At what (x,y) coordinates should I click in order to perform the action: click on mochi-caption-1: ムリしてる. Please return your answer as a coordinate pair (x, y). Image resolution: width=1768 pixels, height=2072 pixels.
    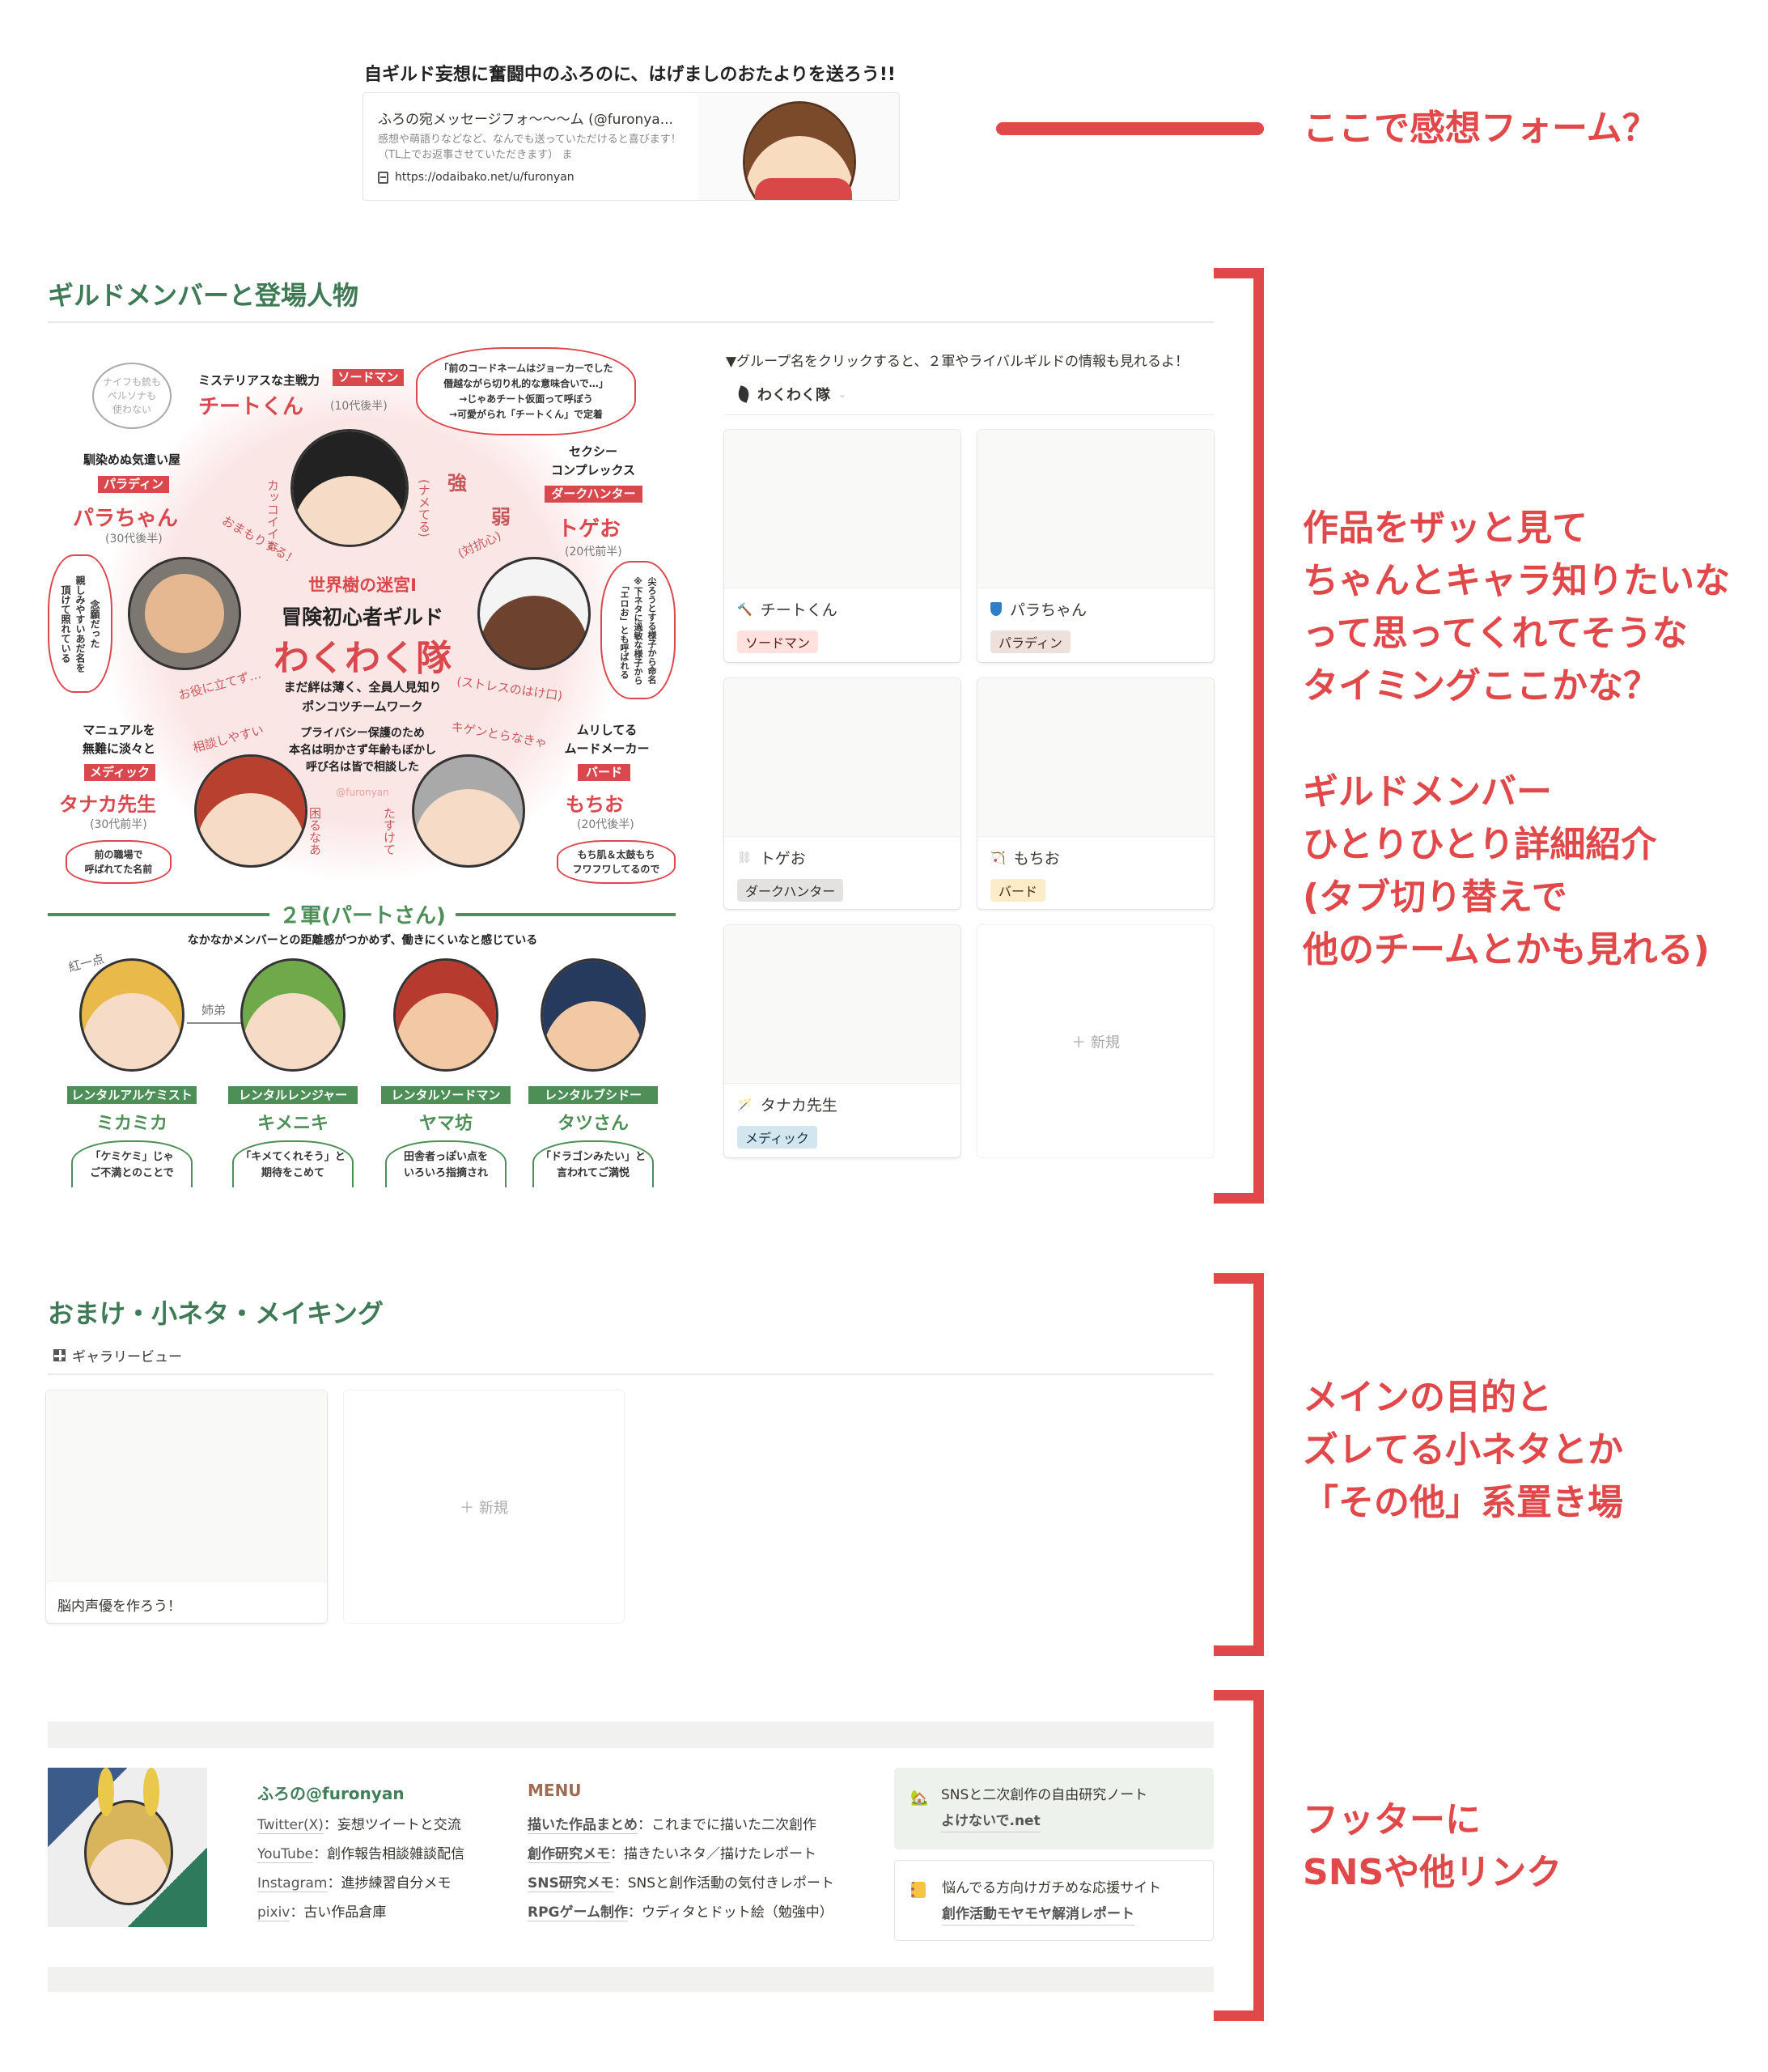
    Looking at the image, I should click on (607, 730).